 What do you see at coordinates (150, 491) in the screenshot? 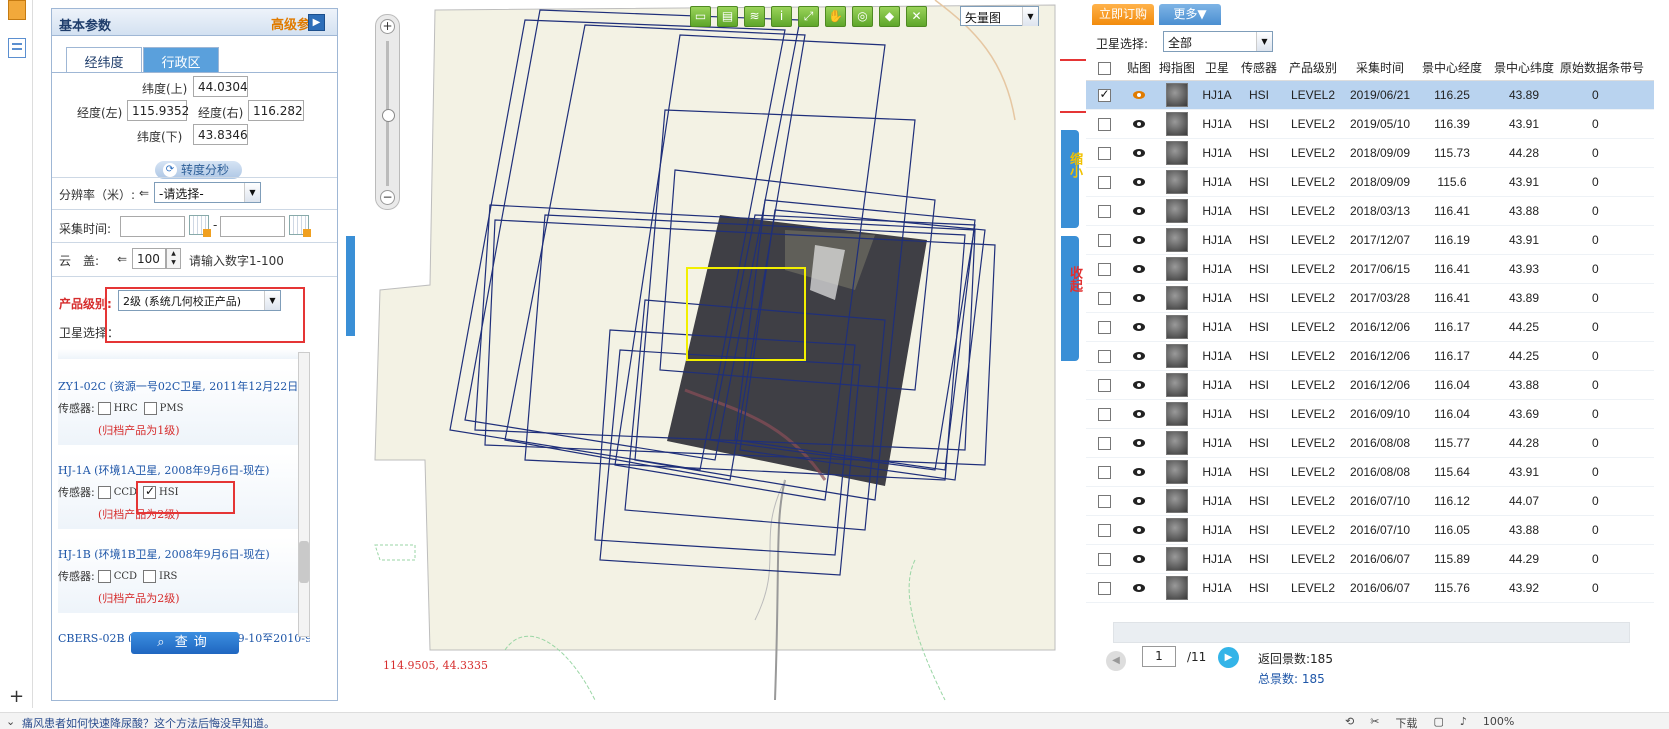
I see `sensor-checkbox-checked` at bounding box center [150, 491].